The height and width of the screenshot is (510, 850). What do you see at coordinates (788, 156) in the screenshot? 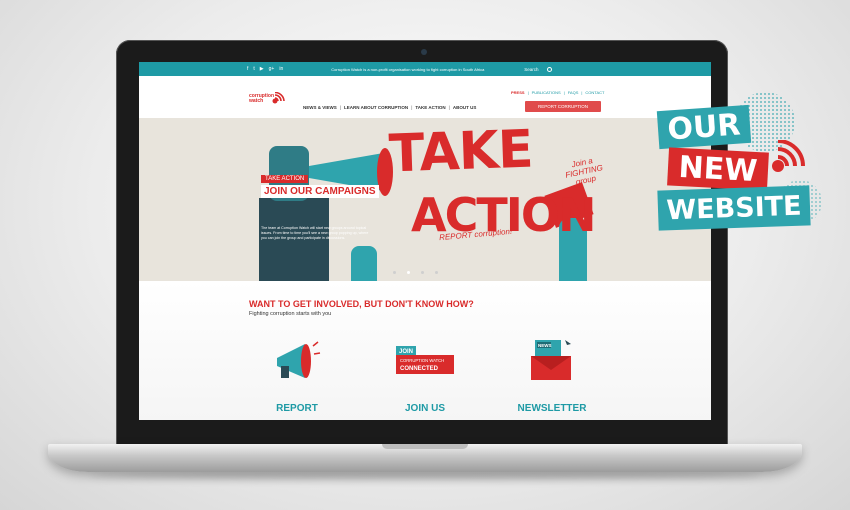
I see `badge-signal-icon` at bounding box center [788, 156].